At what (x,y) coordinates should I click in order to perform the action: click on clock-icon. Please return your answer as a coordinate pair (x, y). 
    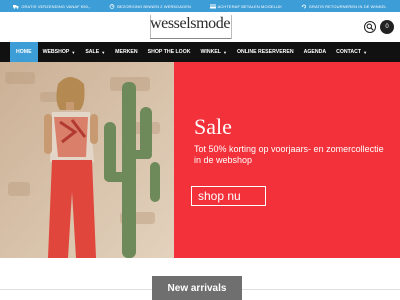
    Looking at the image, I should click on (112, 6).